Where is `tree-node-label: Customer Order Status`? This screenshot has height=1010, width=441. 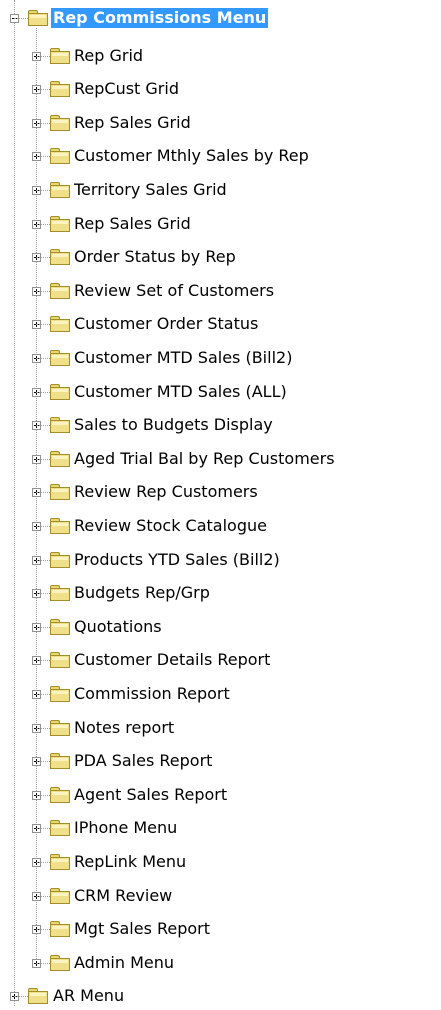
tree-node-label: Customer Order Status is located at coordinates (166, 324).